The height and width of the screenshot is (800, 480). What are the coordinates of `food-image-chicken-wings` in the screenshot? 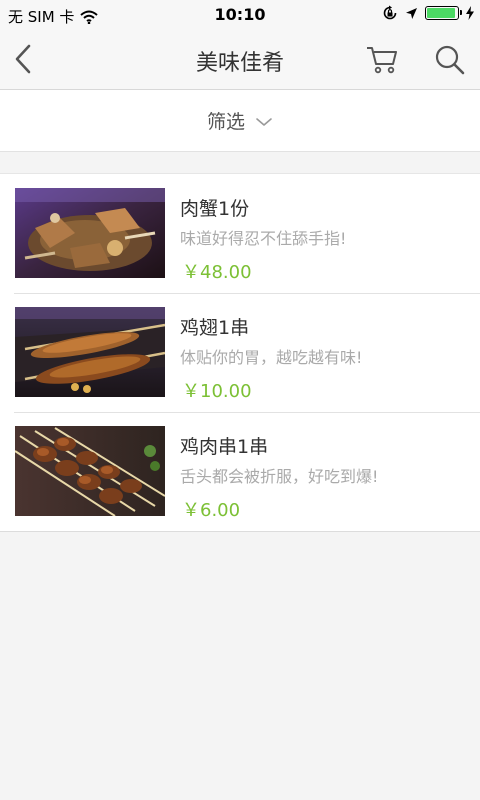 It's located at (90, 352).